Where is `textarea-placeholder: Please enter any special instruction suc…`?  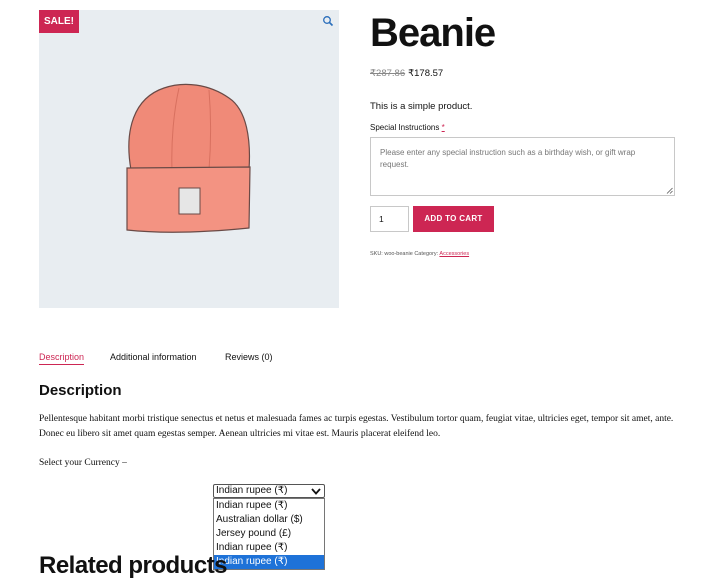
textarea-placeholder: Please enter any special instruction suc… is located at coordinates (508, 158).